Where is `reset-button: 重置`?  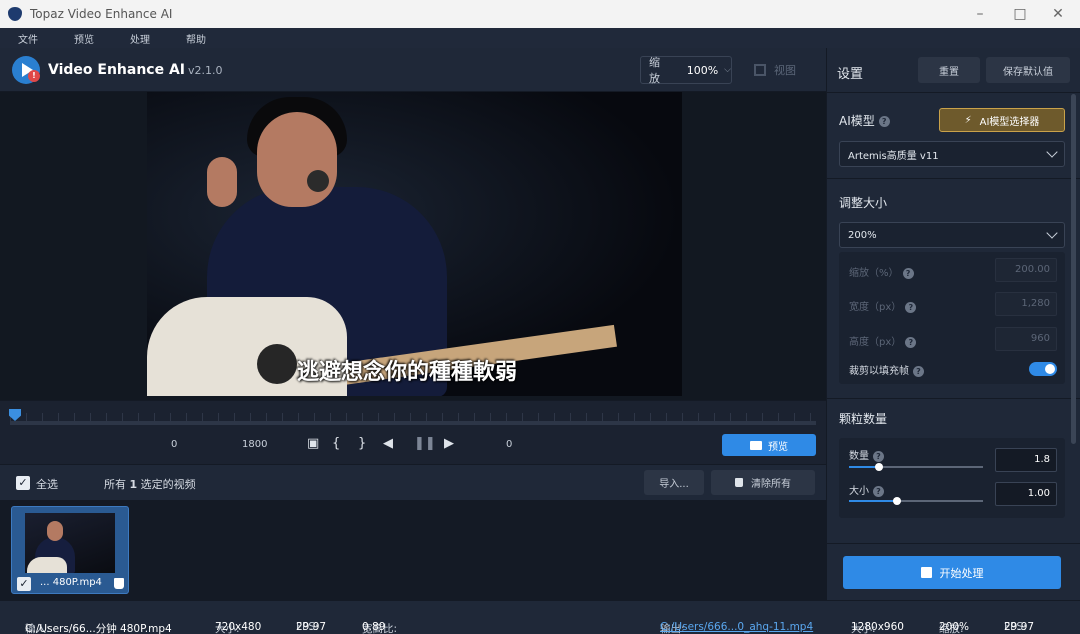
reset-button: 重置 is located at coordinates (949, 70).